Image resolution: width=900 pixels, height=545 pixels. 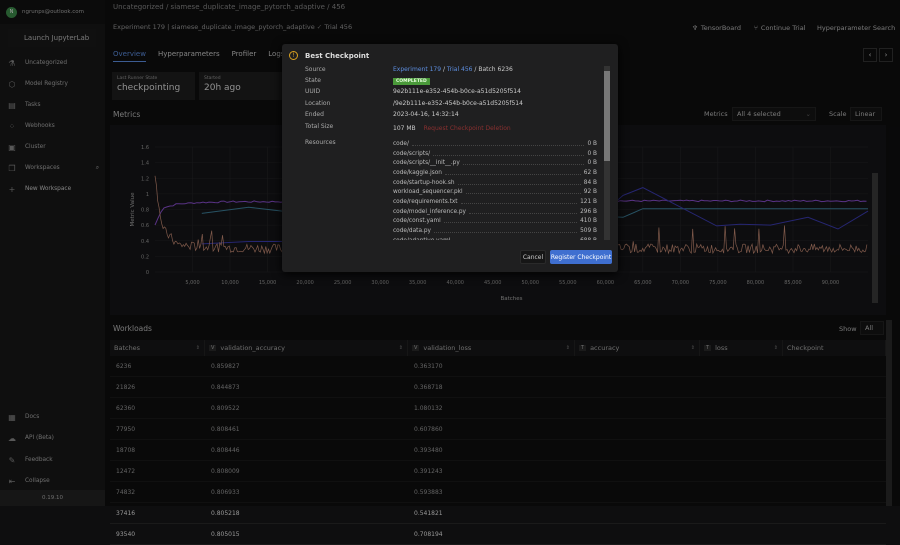 I want to click on table-cell: 37416, so click(x=126, y=513).